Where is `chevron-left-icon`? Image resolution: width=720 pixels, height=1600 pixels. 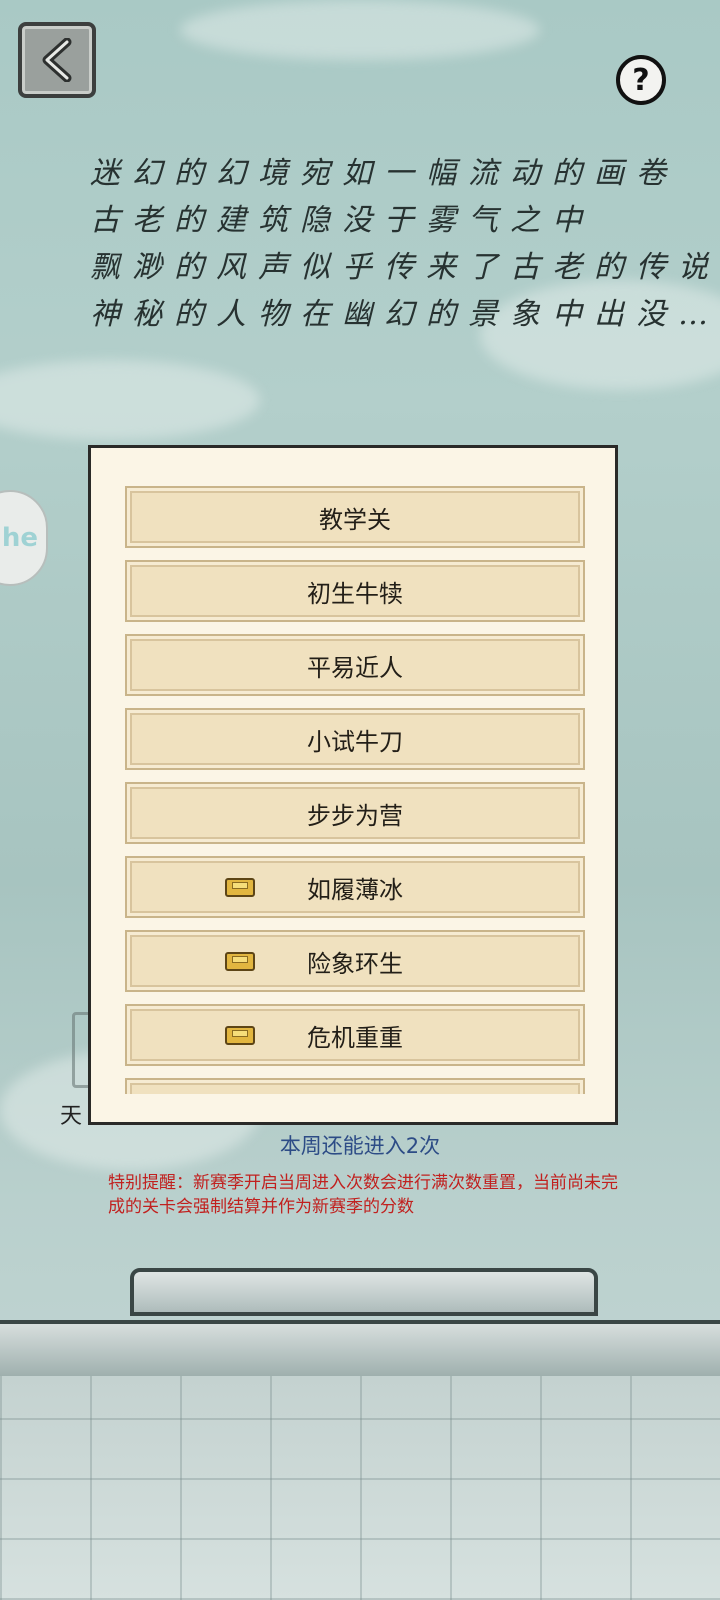
chevron-left-icon is located at coordinates (57, 60).